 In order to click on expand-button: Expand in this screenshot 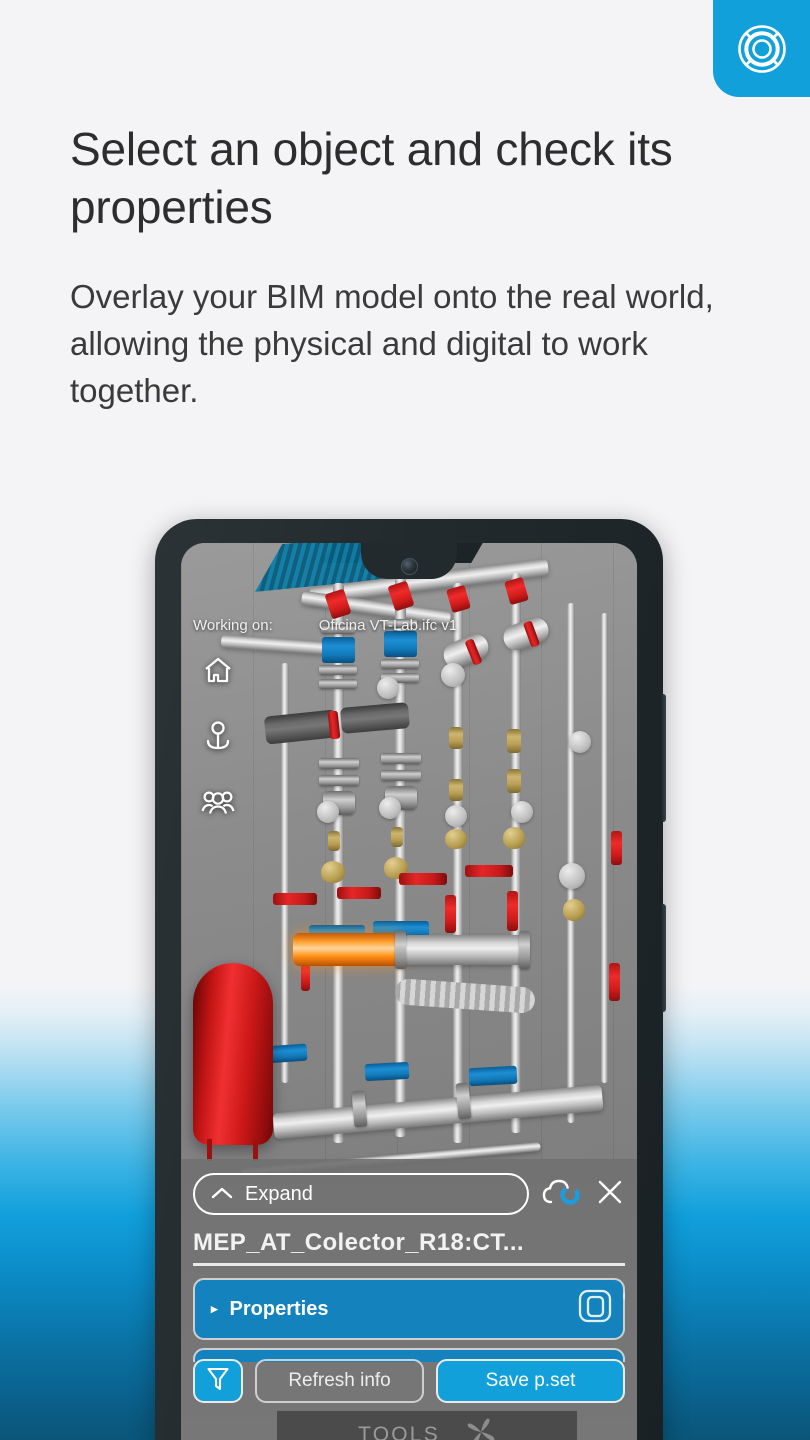, I will do `click(361, 1194)`.